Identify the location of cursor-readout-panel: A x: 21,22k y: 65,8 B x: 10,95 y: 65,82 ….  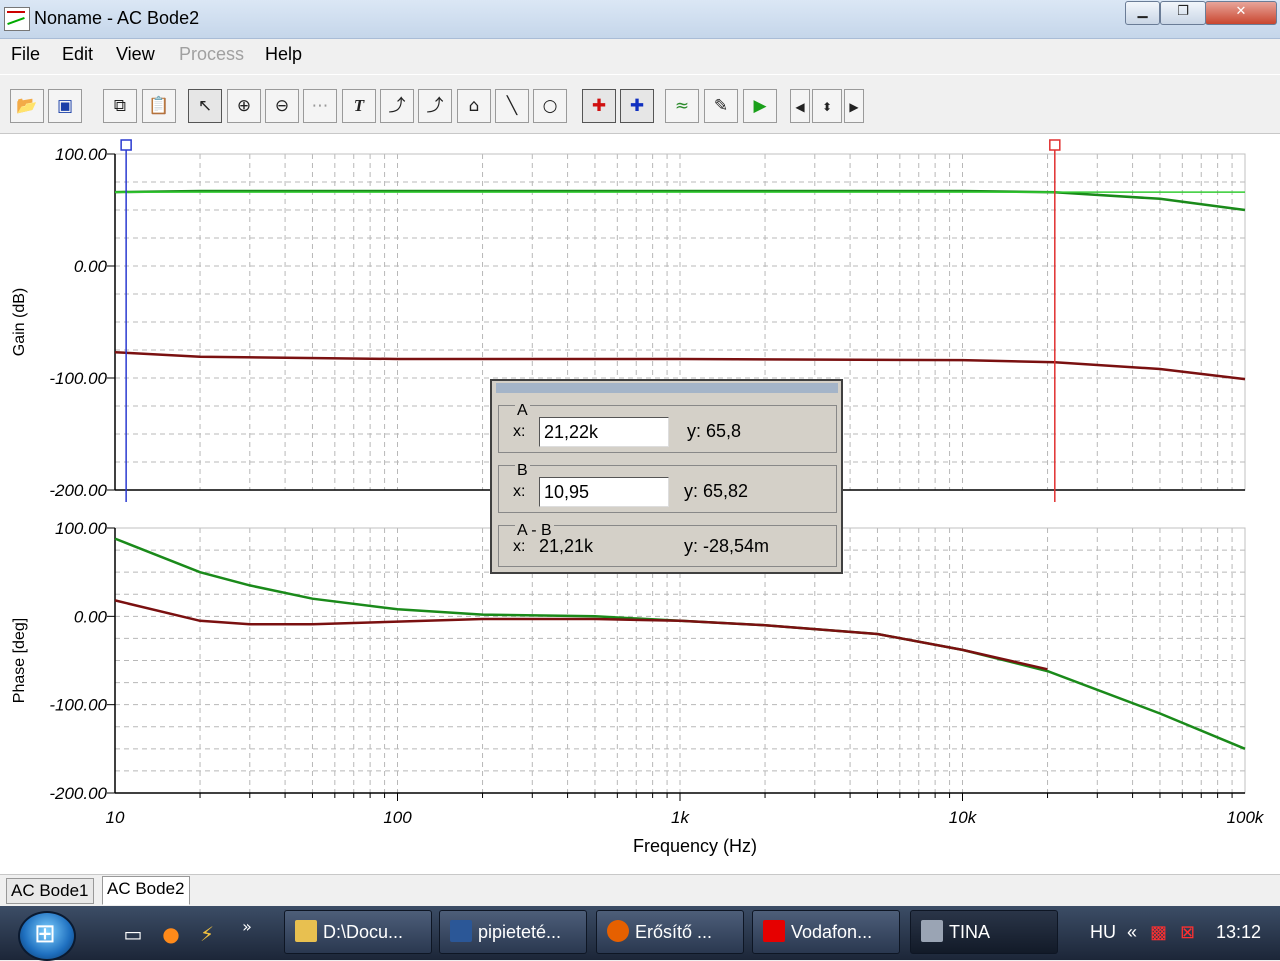
(666, 476).